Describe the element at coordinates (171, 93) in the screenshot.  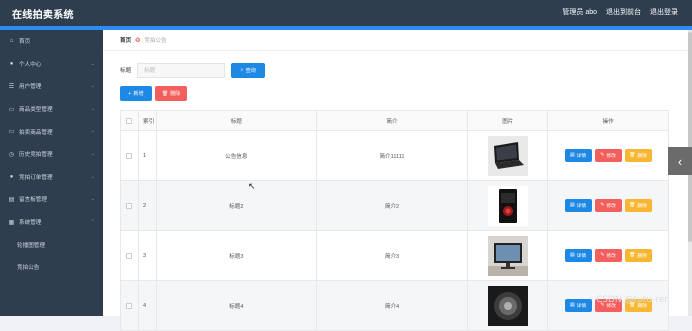
I see `bulk-delete-button: 🗑 删除` at that location.